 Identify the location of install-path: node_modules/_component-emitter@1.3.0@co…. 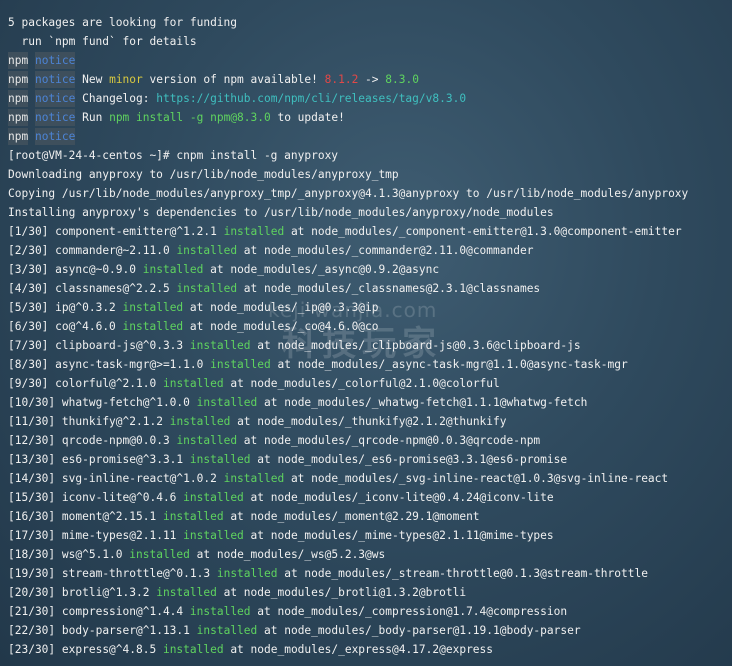
(496, 231).